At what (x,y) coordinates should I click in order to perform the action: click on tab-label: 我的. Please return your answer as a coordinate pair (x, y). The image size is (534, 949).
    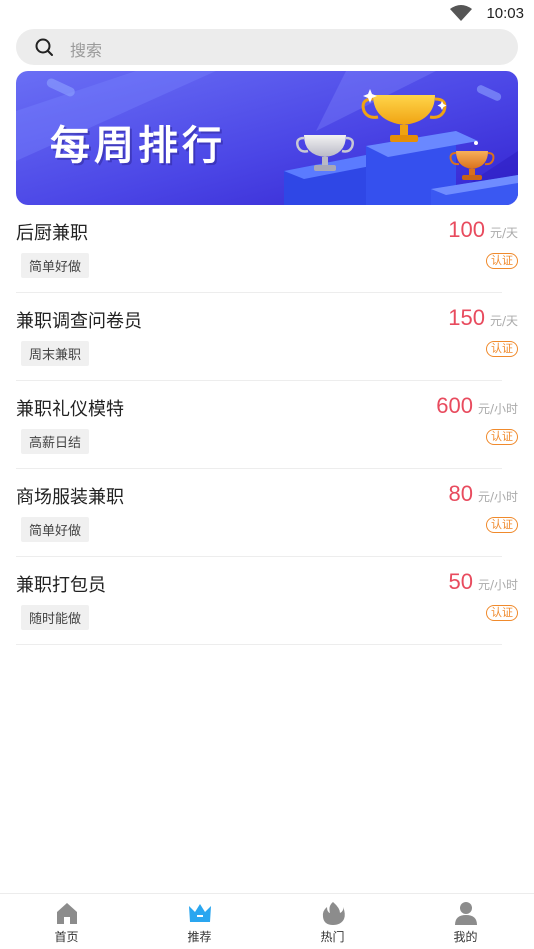
    Looking at the image, I should click on (465, 937).